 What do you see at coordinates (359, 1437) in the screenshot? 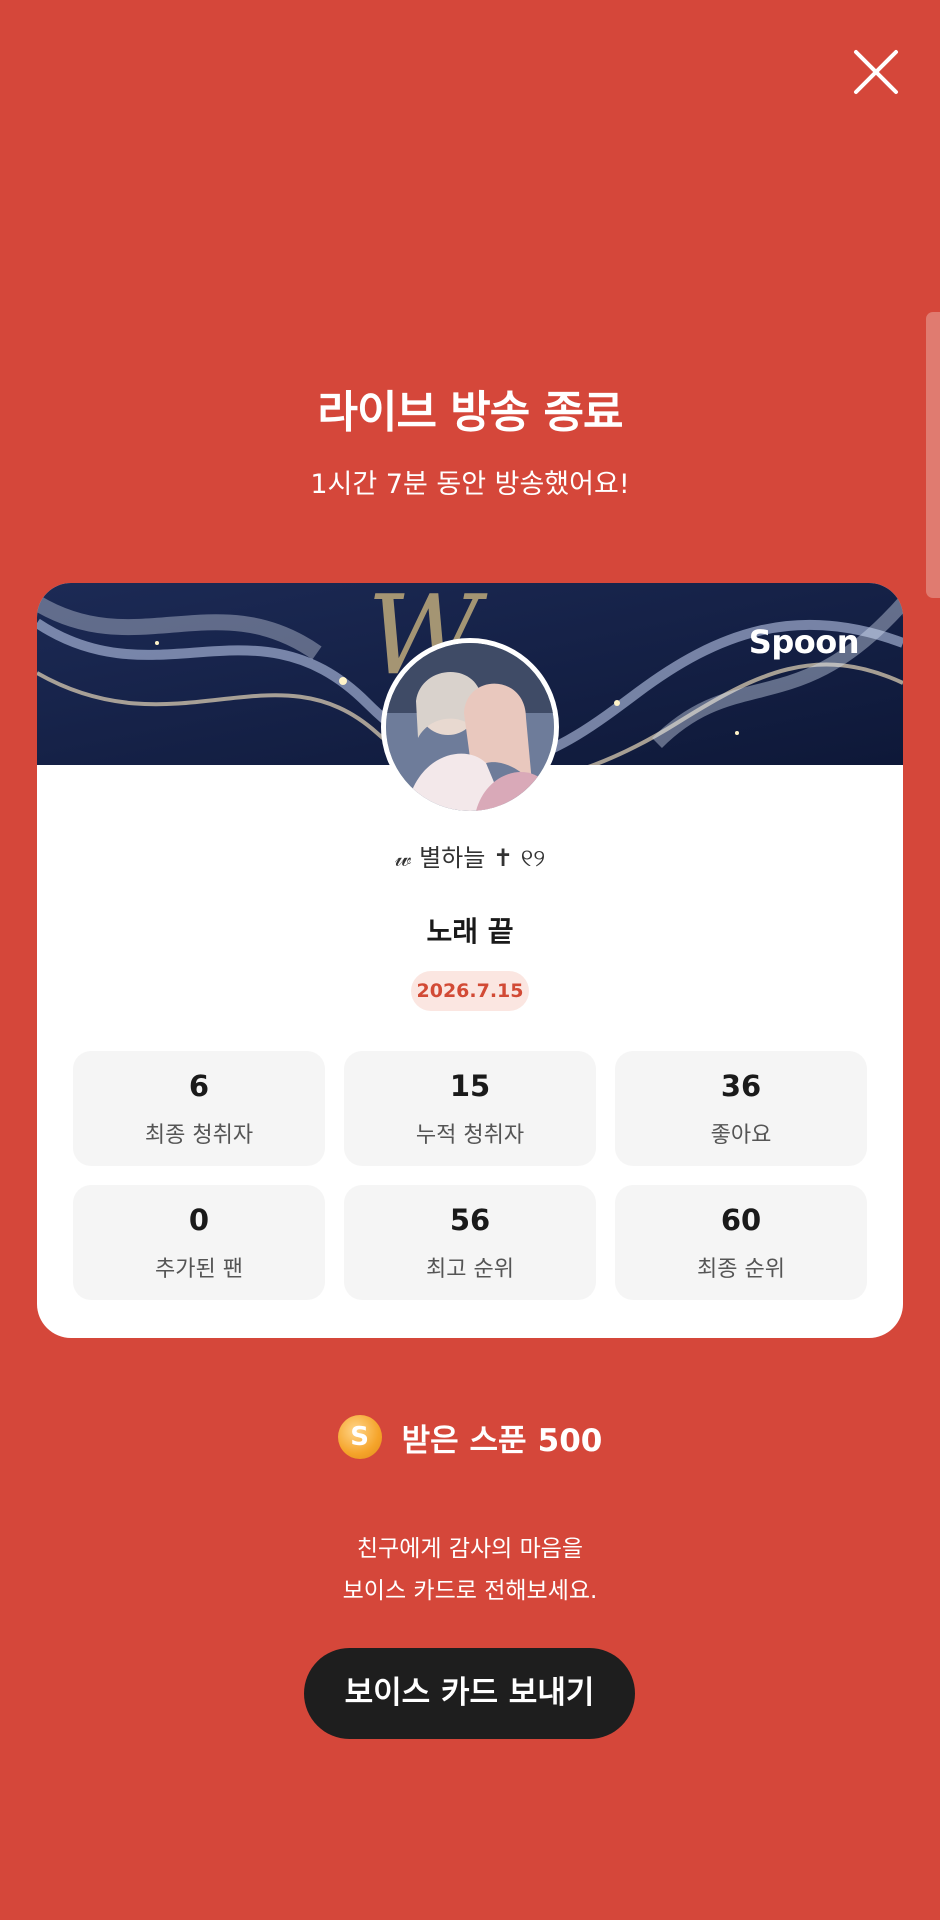
I see `spoon-coin-icon: S` at bounding box center [359, 1437].